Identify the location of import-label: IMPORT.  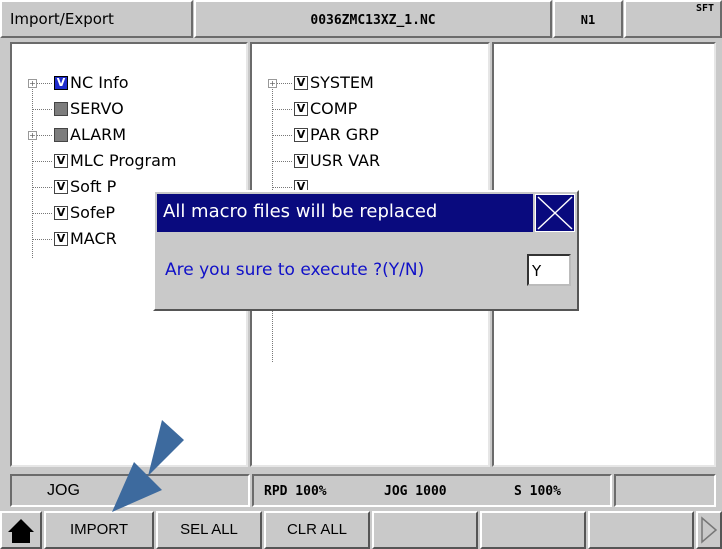
(99, 529).